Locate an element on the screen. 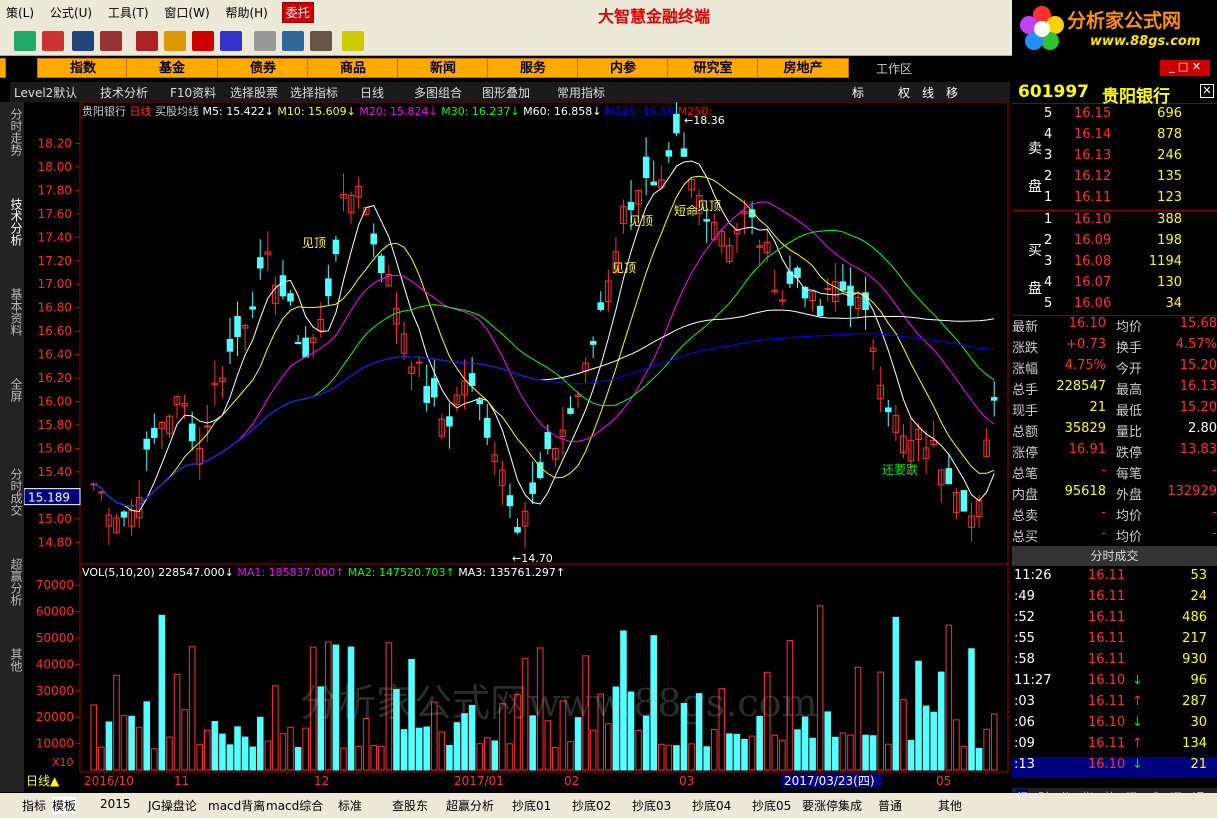 The image size is (1217, 818). template-tab: macd背离 is located at coordinates (236, 805).